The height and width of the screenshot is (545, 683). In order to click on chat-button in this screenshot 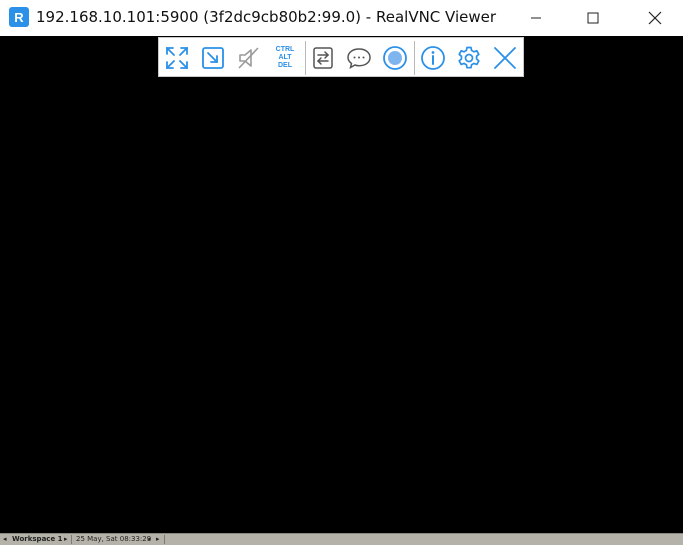, I will do `click(359, 58)`.